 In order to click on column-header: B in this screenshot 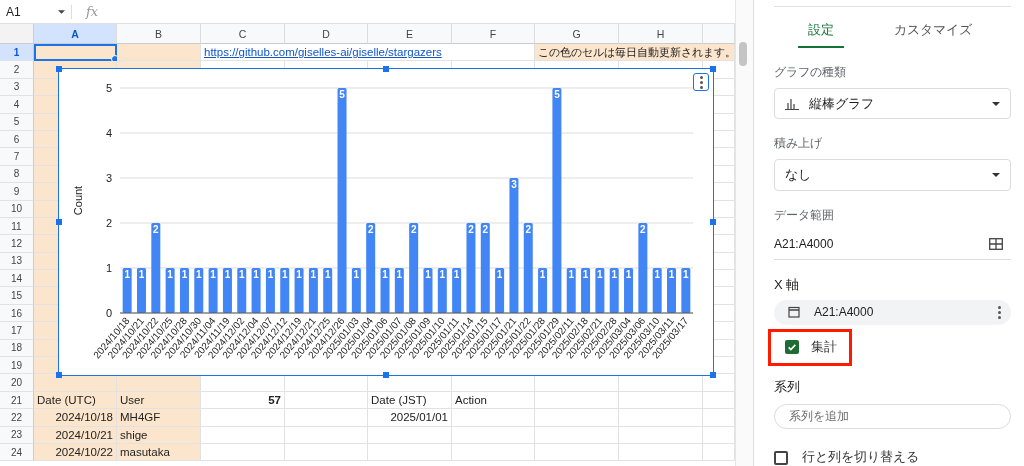, I will do `click(159, 34)`.